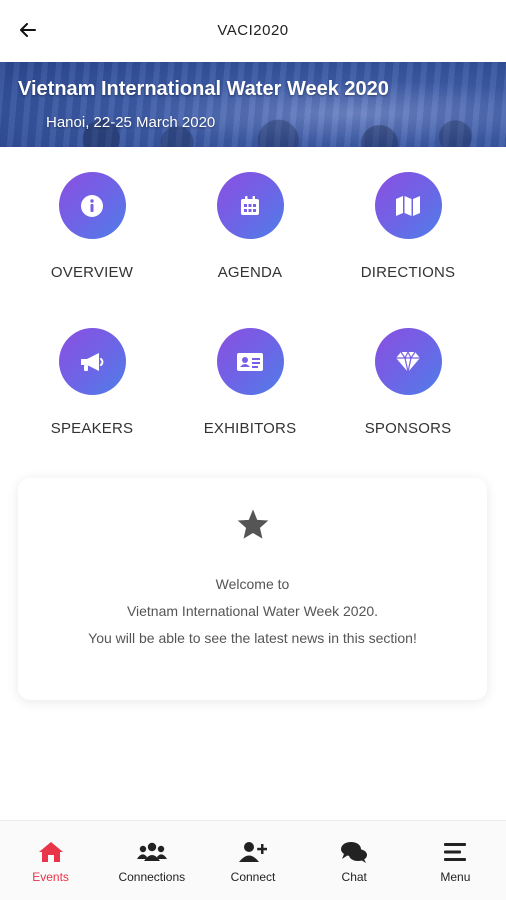 This screenshot has width=506, height=900. I want to click on directions-circle, so click(408, 205).